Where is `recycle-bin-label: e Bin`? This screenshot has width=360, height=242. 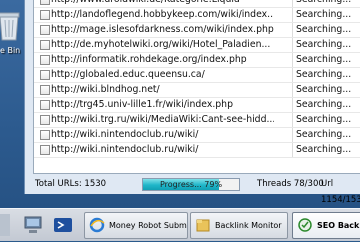 recycle-bin-label: e Bin is located at coordinates (10, 50).